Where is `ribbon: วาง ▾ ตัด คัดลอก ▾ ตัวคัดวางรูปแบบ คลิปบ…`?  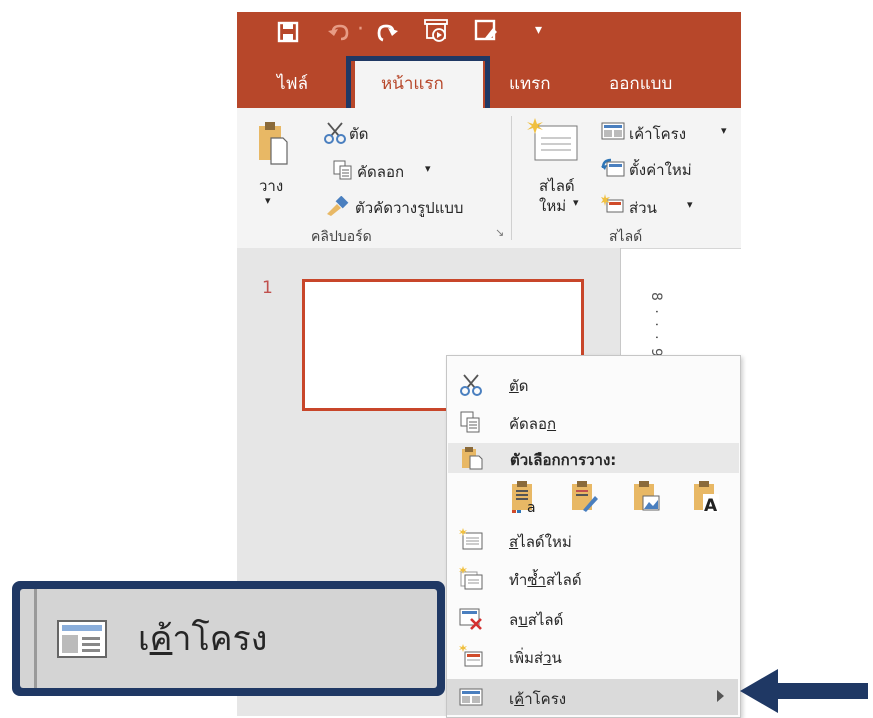 ribbon: วาง ▾ ตัด คัดลอก ▾ ตัวคัดวางรูปแบบ คลิปบ… is located at coordinates (489, 178).